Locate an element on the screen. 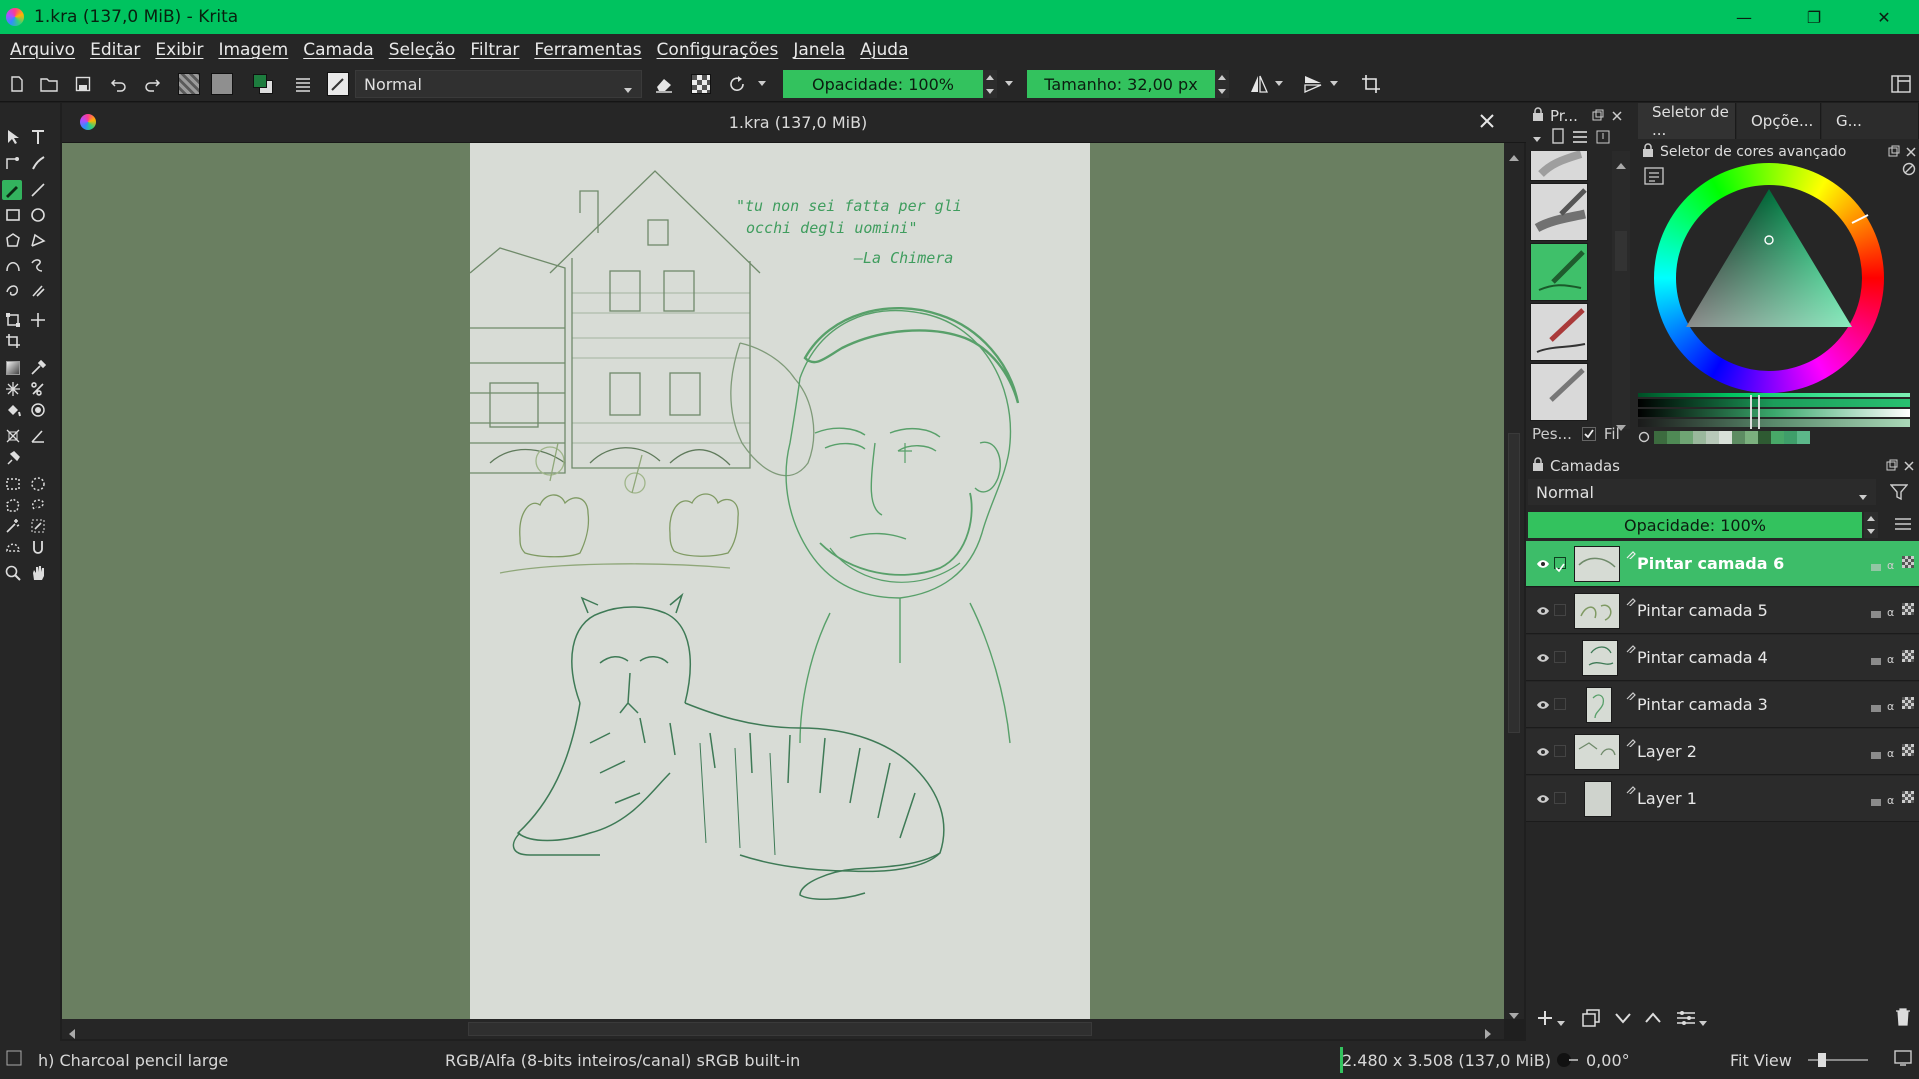 This screenshot has width=1919, height=1079. layer-opacity-slider: Opacidade: 100% is located at coordinates (1695, 525).